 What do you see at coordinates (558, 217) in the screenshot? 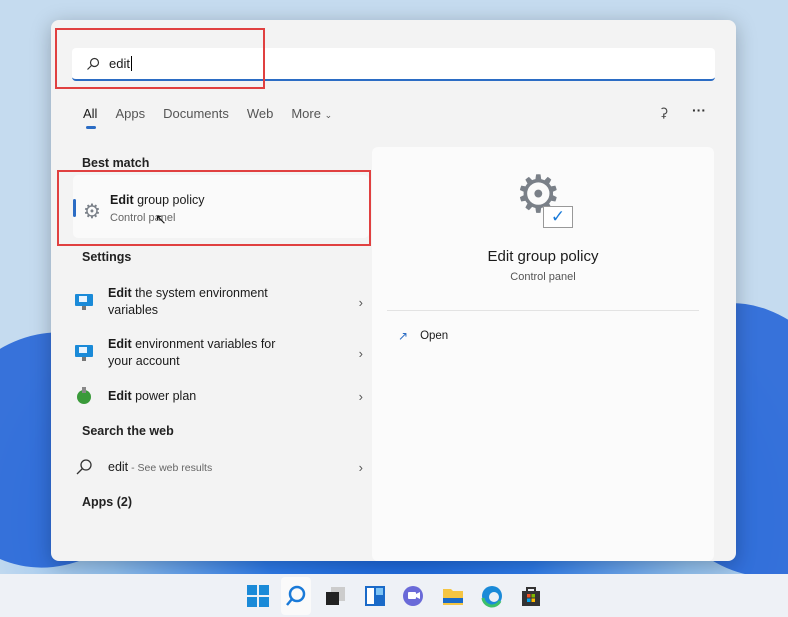
I see `checkbox-icon: ✓` at bounding box center [558, 217].